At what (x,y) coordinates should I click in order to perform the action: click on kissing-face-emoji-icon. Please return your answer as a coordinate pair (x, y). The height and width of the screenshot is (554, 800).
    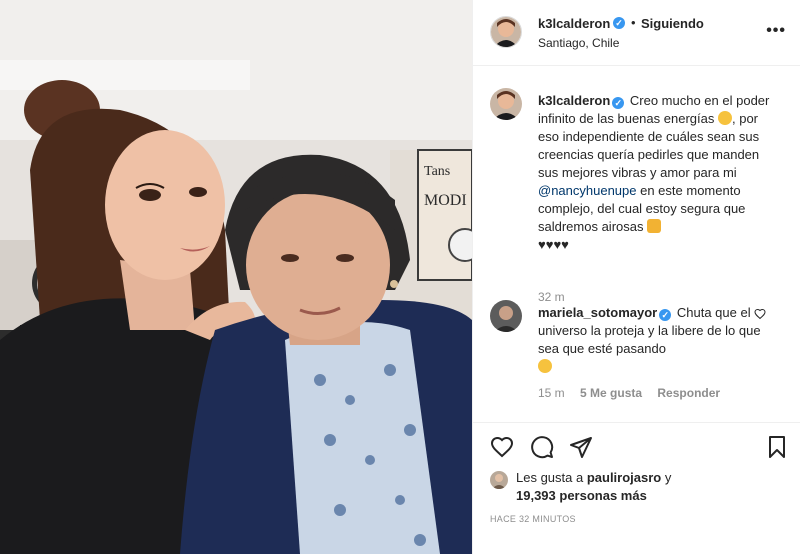
    Looking at the image, I should click on (545, 366).